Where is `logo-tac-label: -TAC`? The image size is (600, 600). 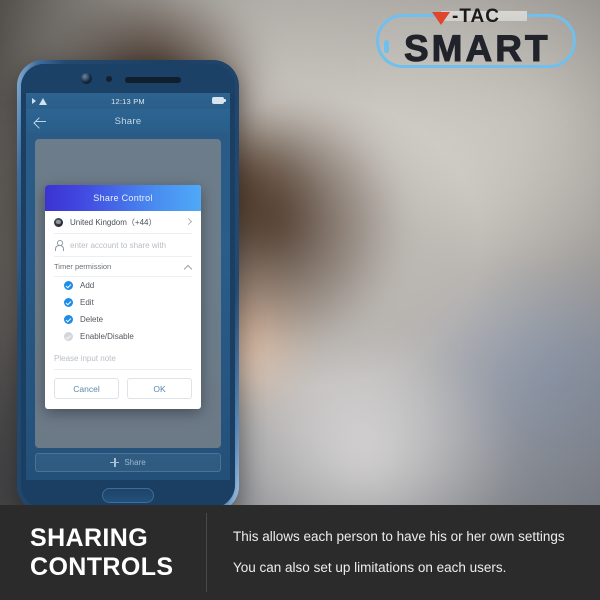 logo-tac-label: -TAC is located at coordinates (476, 16).